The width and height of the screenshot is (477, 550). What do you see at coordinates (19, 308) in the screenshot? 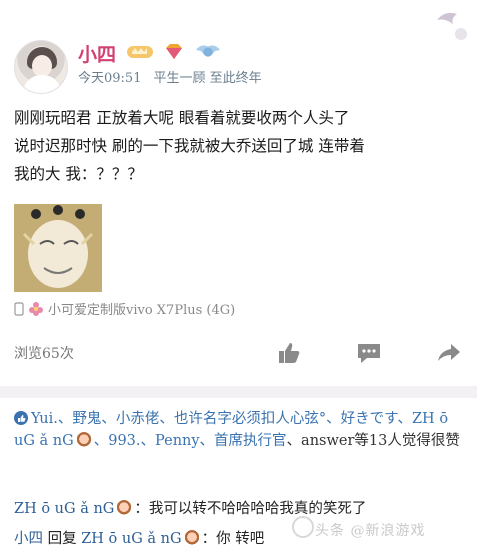
I see `phone-icon` at bounding box center [19, 308].